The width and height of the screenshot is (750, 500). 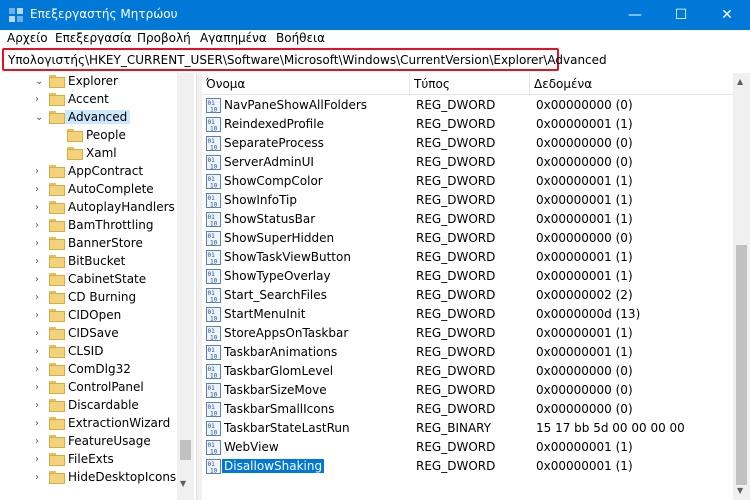 What do you see at coordinates (183, 483) in the screenshot?
I see `tree-scroll-down-icon: ▼` at bounding box center [183, 483].